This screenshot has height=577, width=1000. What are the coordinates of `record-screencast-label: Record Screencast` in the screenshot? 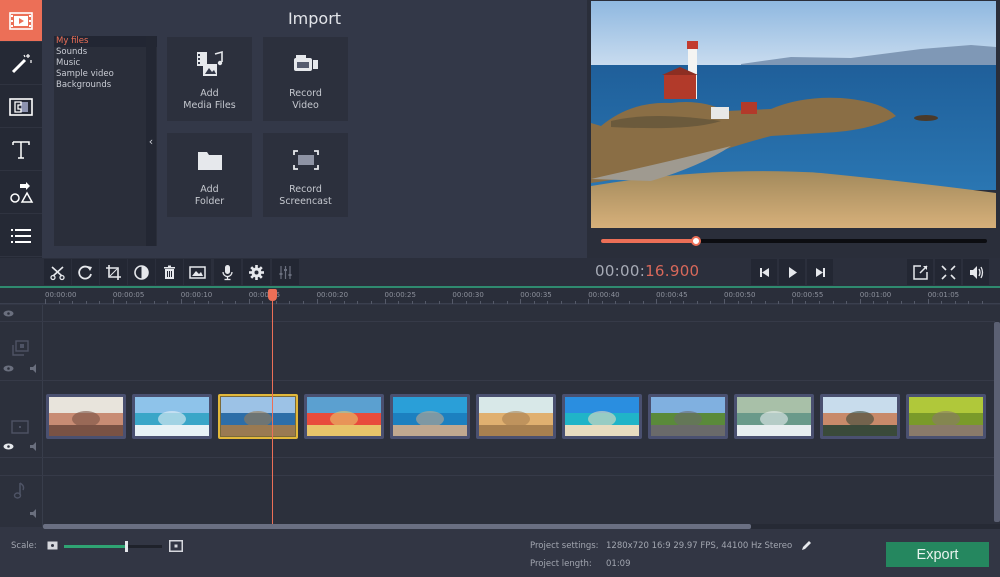 It's located at (305, 195).